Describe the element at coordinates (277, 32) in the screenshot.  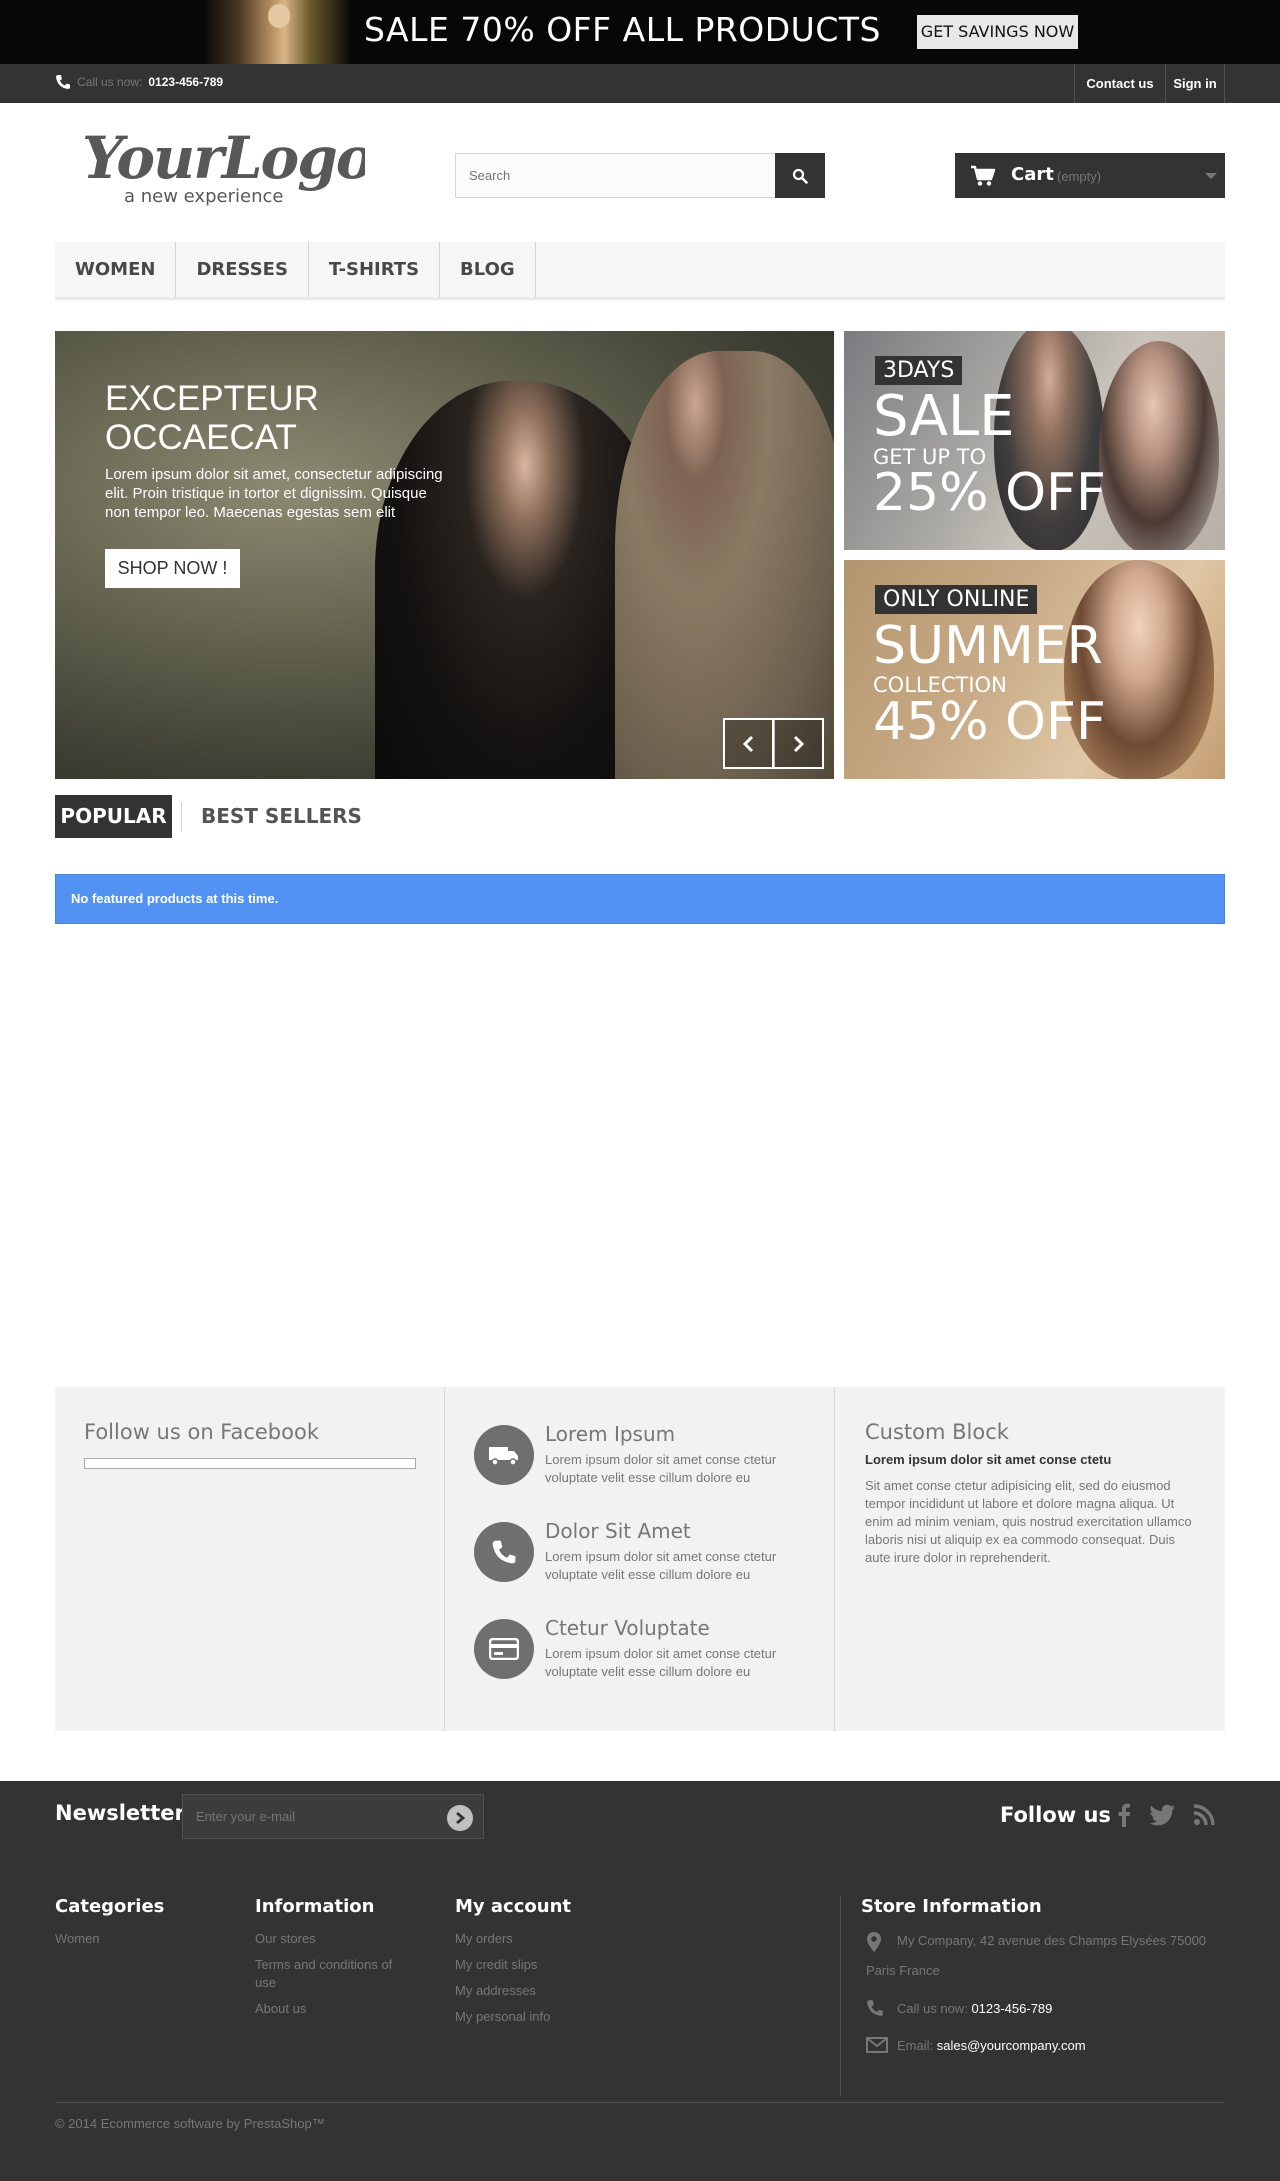
I see `banner-model-image` at that location.